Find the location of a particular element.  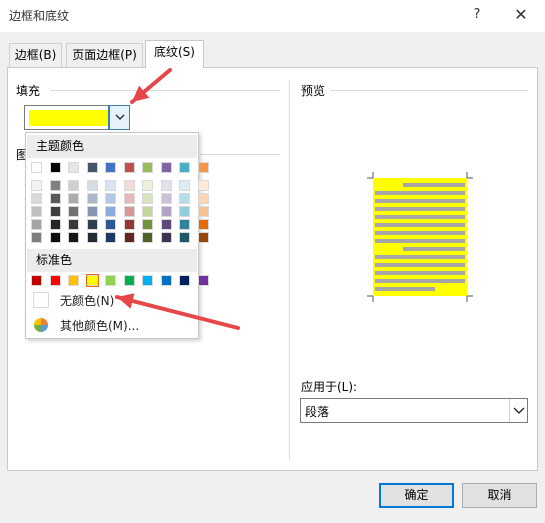

chevron-down-icon is located at coordinates (519, 410).